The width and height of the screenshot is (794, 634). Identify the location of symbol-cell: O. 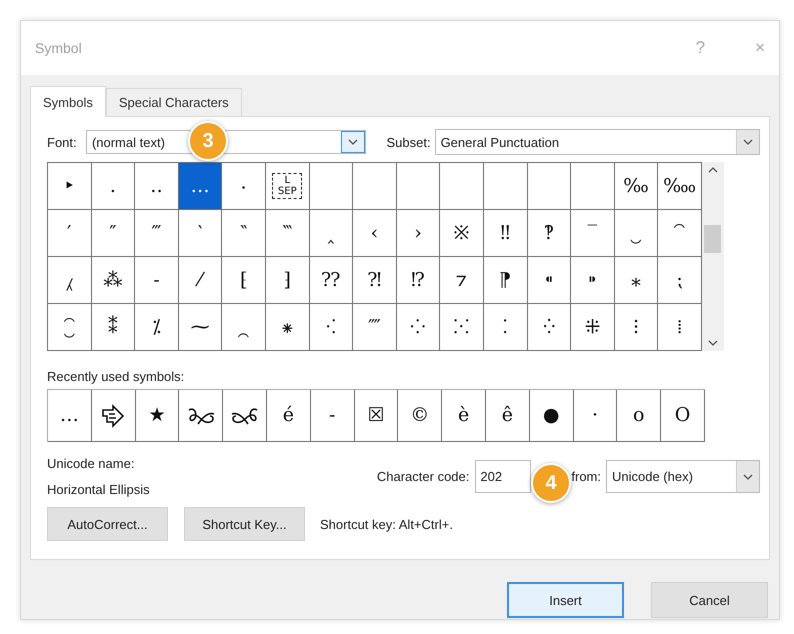
(683, 416).